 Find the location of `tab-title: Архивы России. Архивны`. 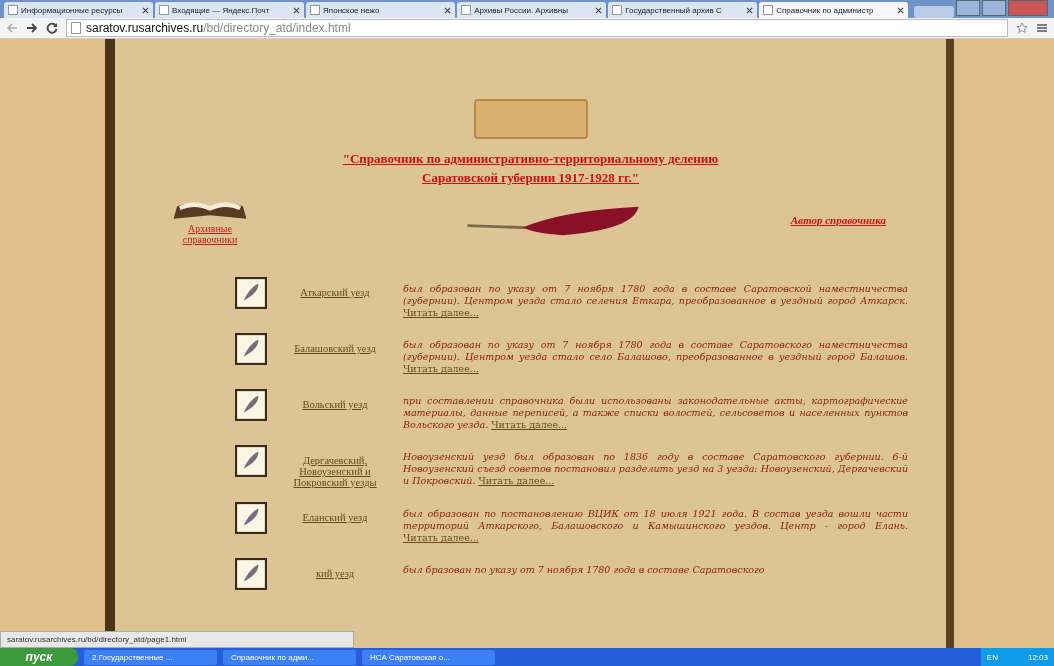

tab-title: Архивы России. Архивны is located at coordinates (521, 10).